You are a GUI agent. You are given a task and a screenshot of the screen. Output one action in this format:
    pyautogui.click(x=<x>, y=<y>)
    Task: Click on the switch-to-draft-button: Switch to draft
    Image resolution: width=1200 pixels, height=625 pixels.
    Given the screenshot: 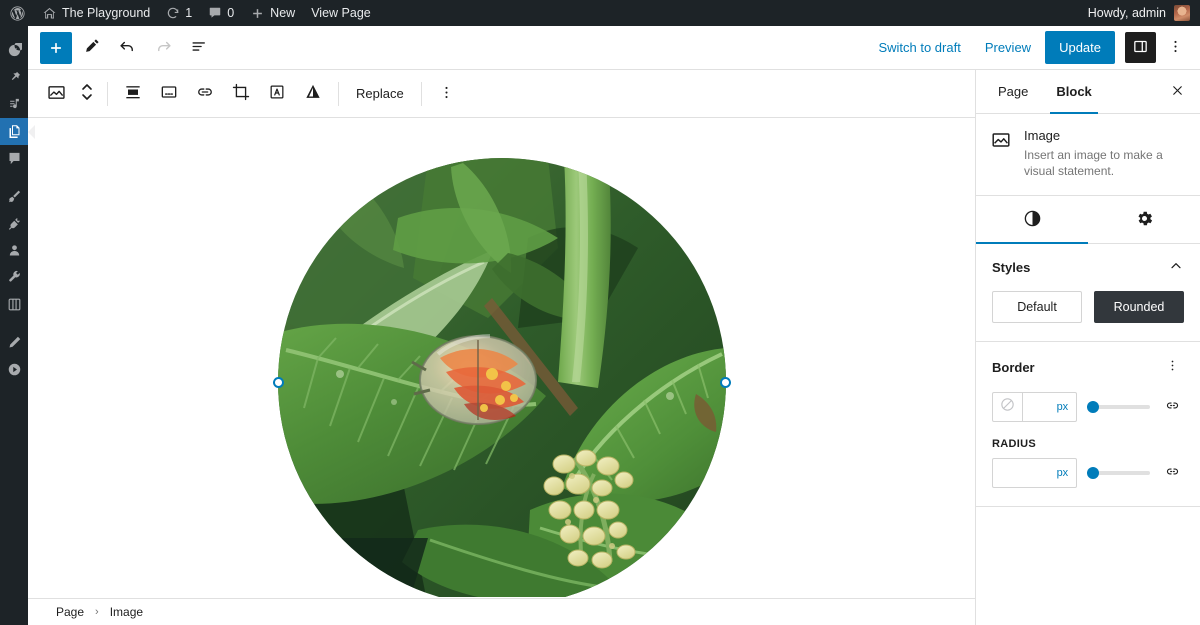 What is the action you would take?
    pyautogui.click(x=919, y=47)
    